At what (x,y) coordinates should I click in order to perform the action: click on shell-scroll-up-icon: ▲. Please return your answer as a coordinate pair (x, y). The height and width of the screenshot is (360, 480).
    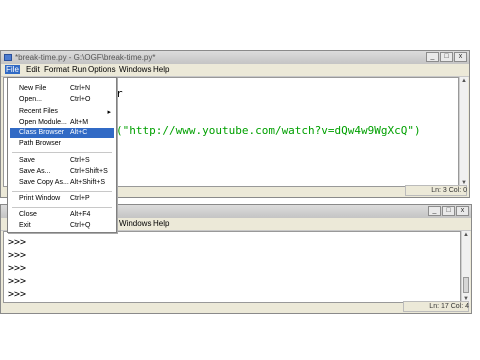
    Looking at the image, I should click on (466, 235).